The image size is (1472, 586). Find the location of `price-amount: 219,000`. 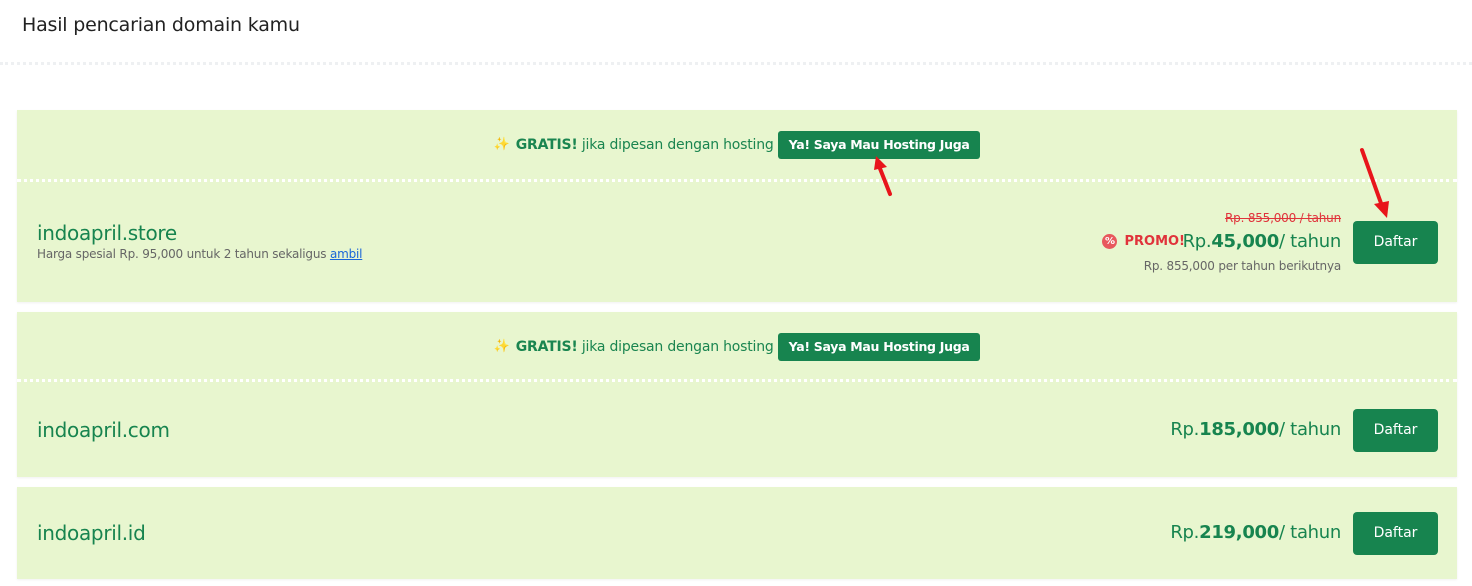

price-amount: 219,000 is located at coordinates (1239, 532).